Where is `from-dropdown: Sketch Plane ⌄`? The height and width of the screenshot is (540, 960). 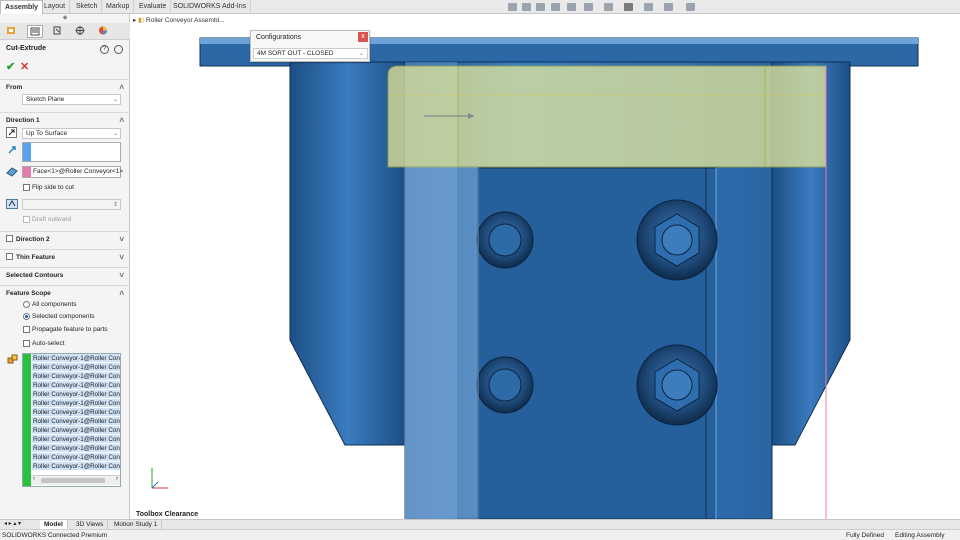 from-dropdown: Sketch Plane ⌄ is located at coordinates (71, 99).